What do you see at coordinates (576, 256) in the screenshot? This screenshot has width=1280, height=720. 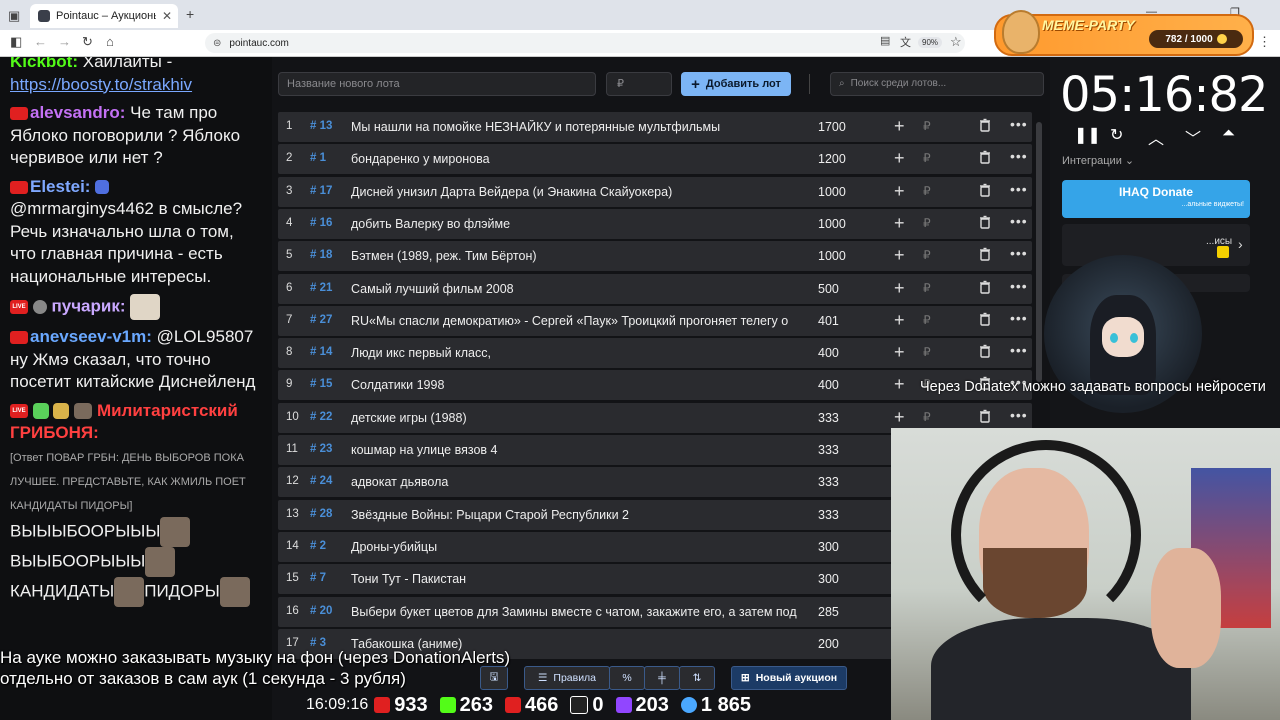 I see `lot-name: Бэтмен (1989, реж. Тим Бёртон)` at bounding box center [576, 256].